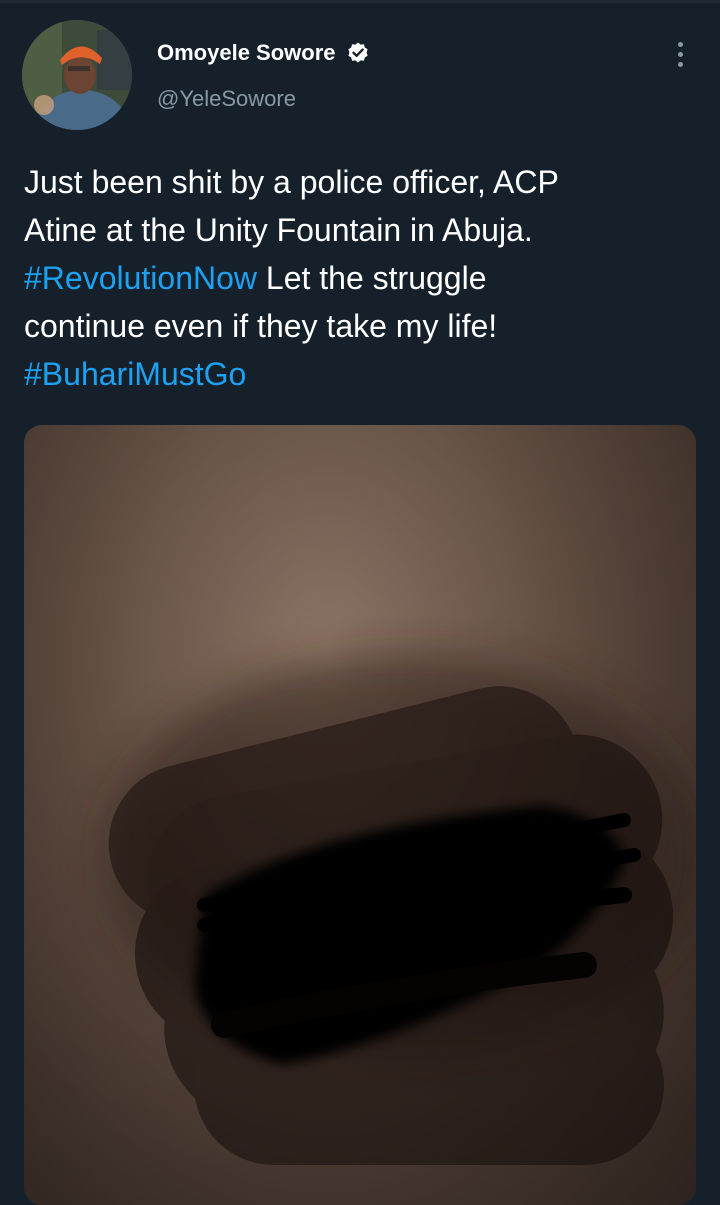 Image resolution: width=720 pixels, height=1205 pixels. Describe the element at coordinates (135, 374) in the screenshot. I see `hashtag-link: #BuhariMustGo` at that location.